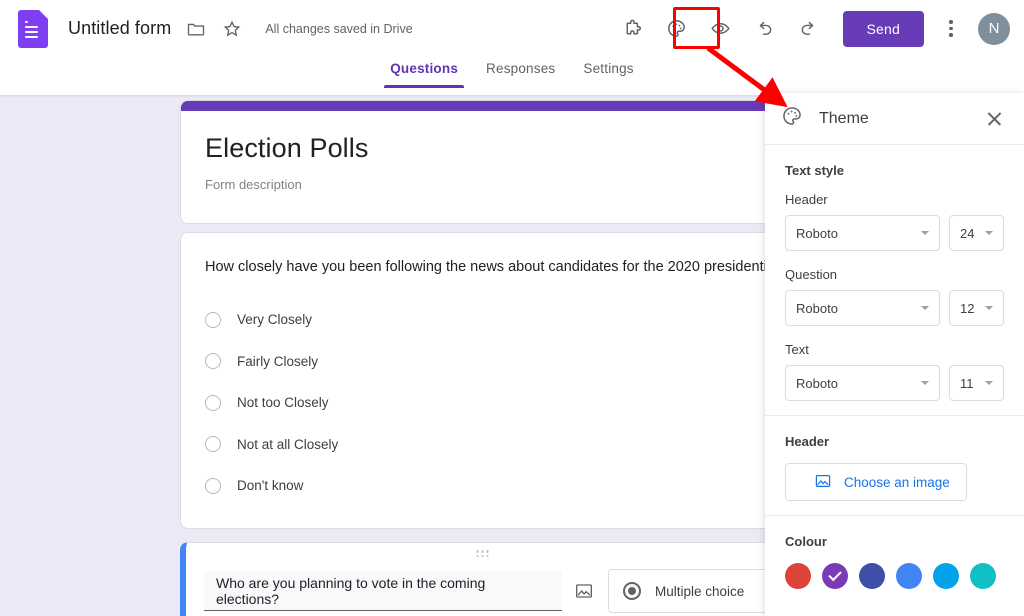 Image resolution: width=1024 pixels, height=616 pixels. Describe the element at coordinates (798, 576) in the screenshot. I see `colour-swatch-red` at that location.